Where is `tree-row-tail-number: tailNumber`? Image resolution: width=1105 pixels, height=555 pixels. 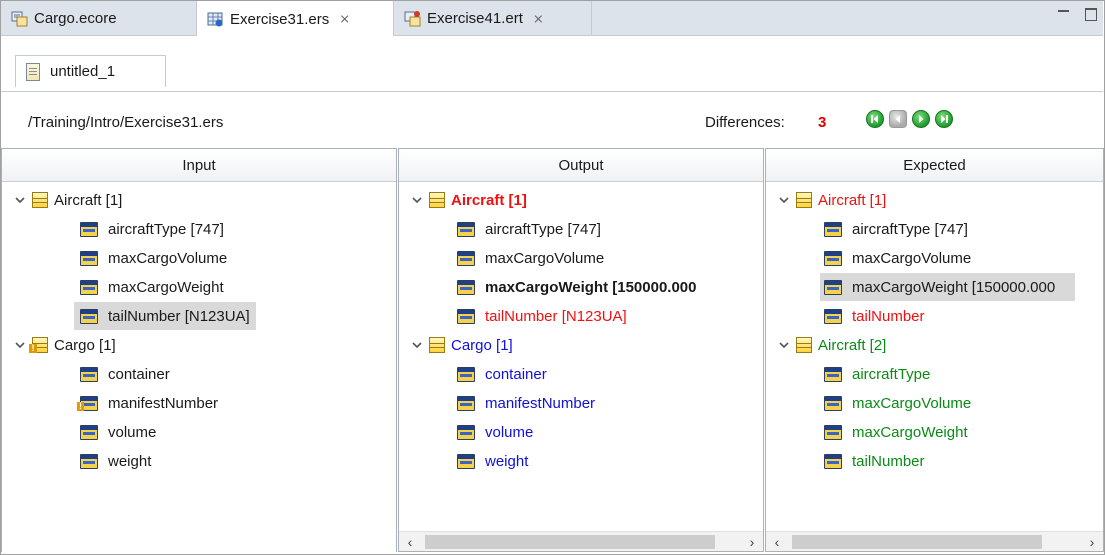
tree-row-tail-number: tailNumber is located at coordinates (874, 316).